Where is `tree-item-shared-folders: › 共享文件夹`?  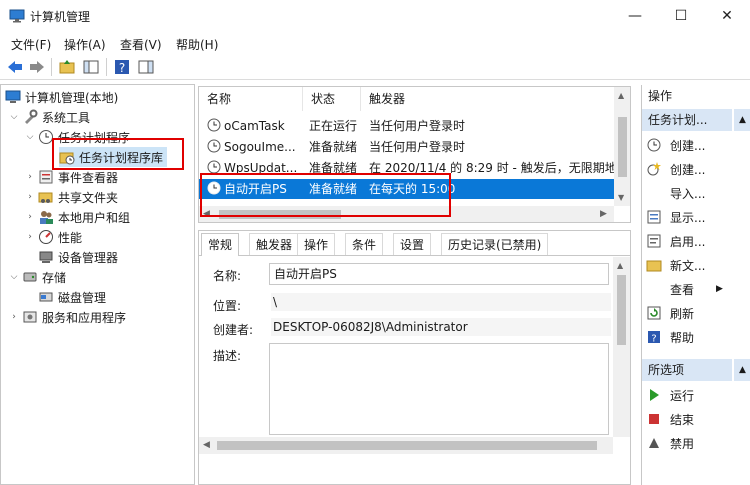
tree-item-shared-folders: › 共享文件夹 is located at coordinates (71, 197).